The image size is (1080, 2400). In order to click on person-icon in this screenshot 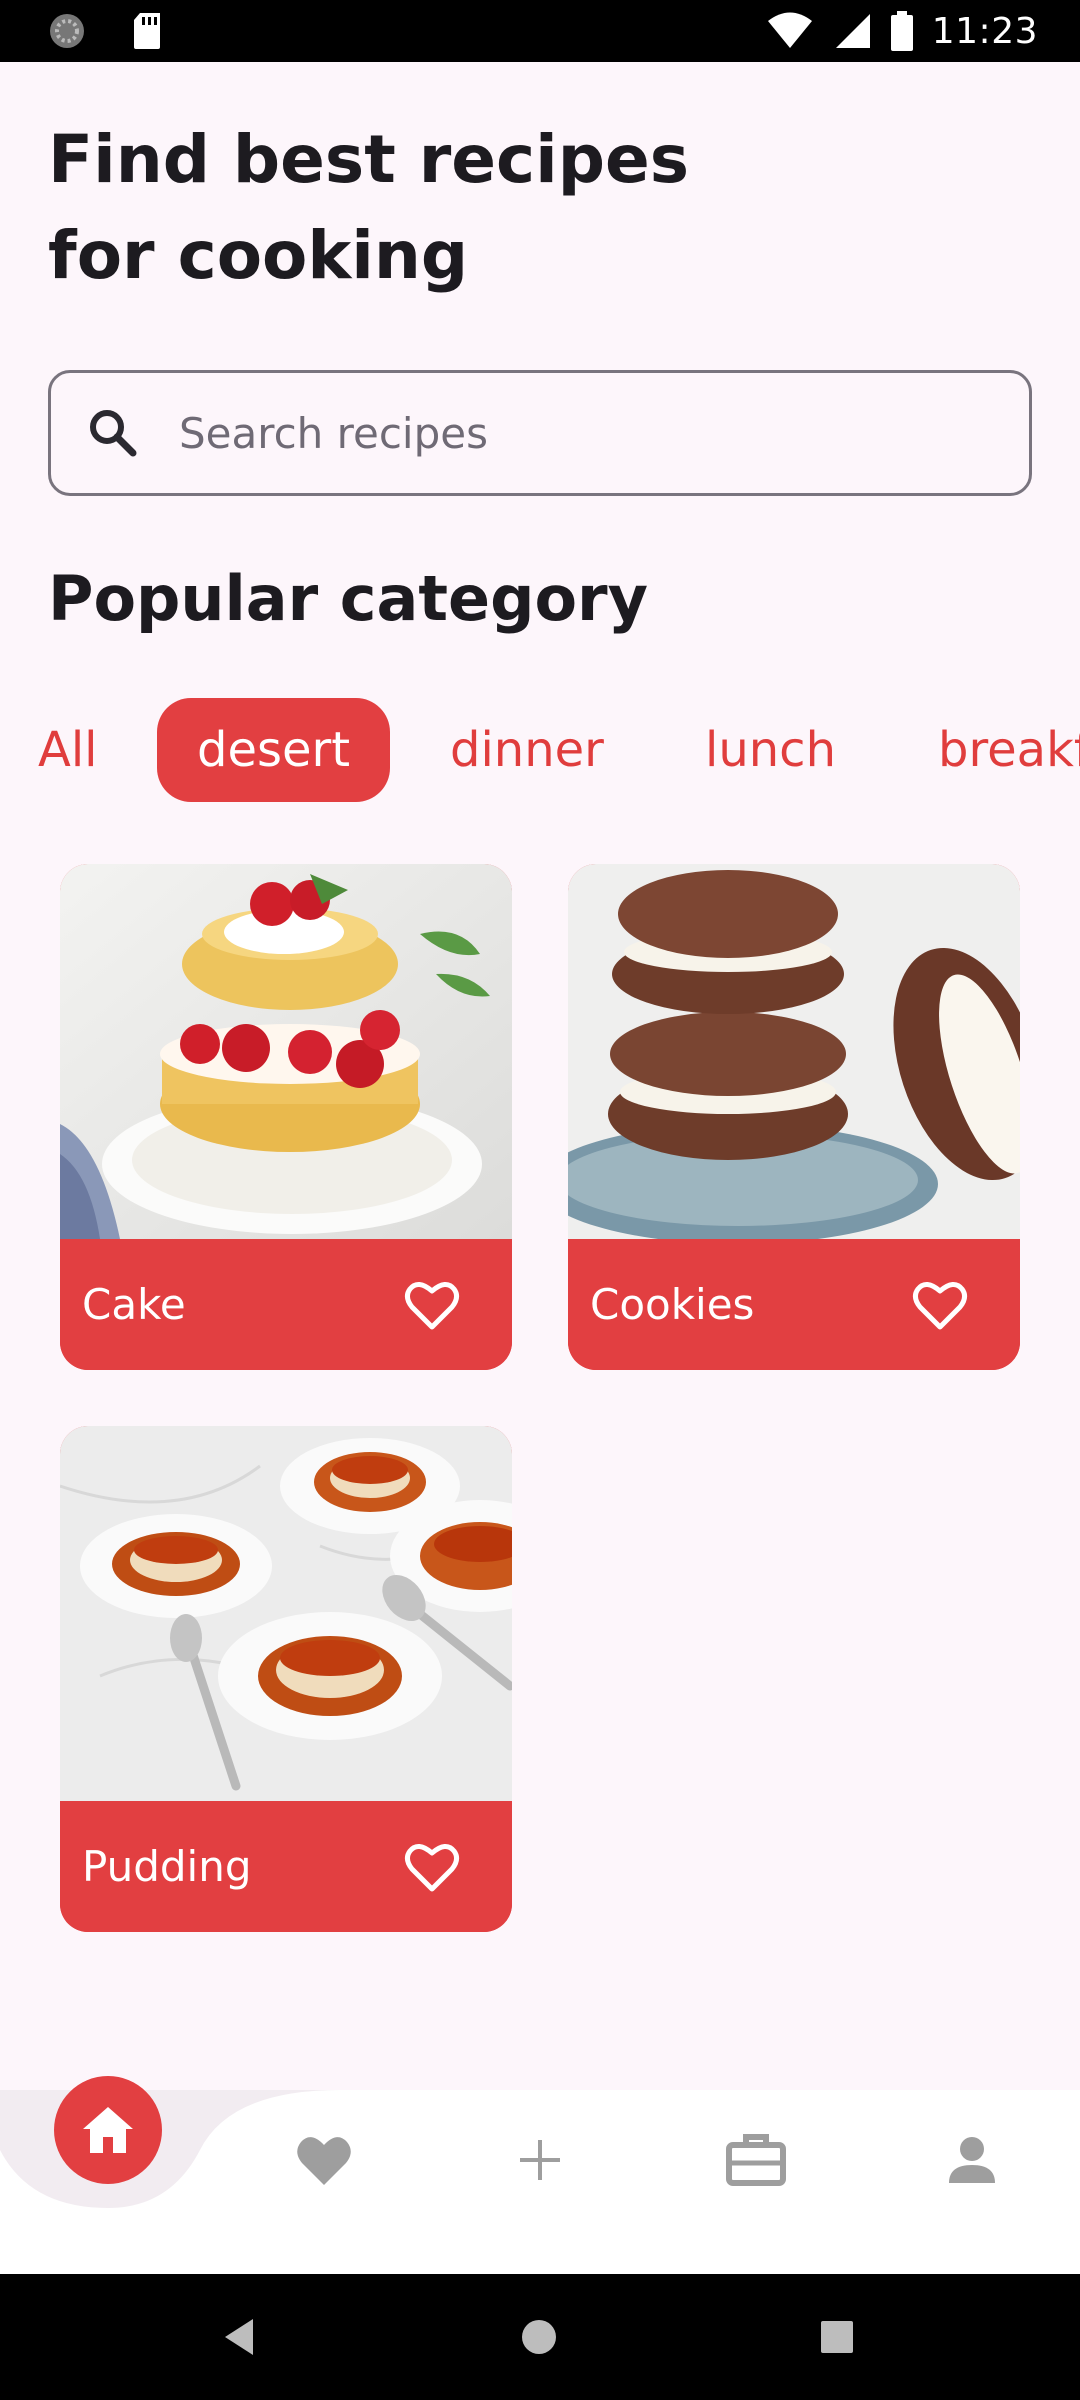, I will do `click(972, 2160)`.